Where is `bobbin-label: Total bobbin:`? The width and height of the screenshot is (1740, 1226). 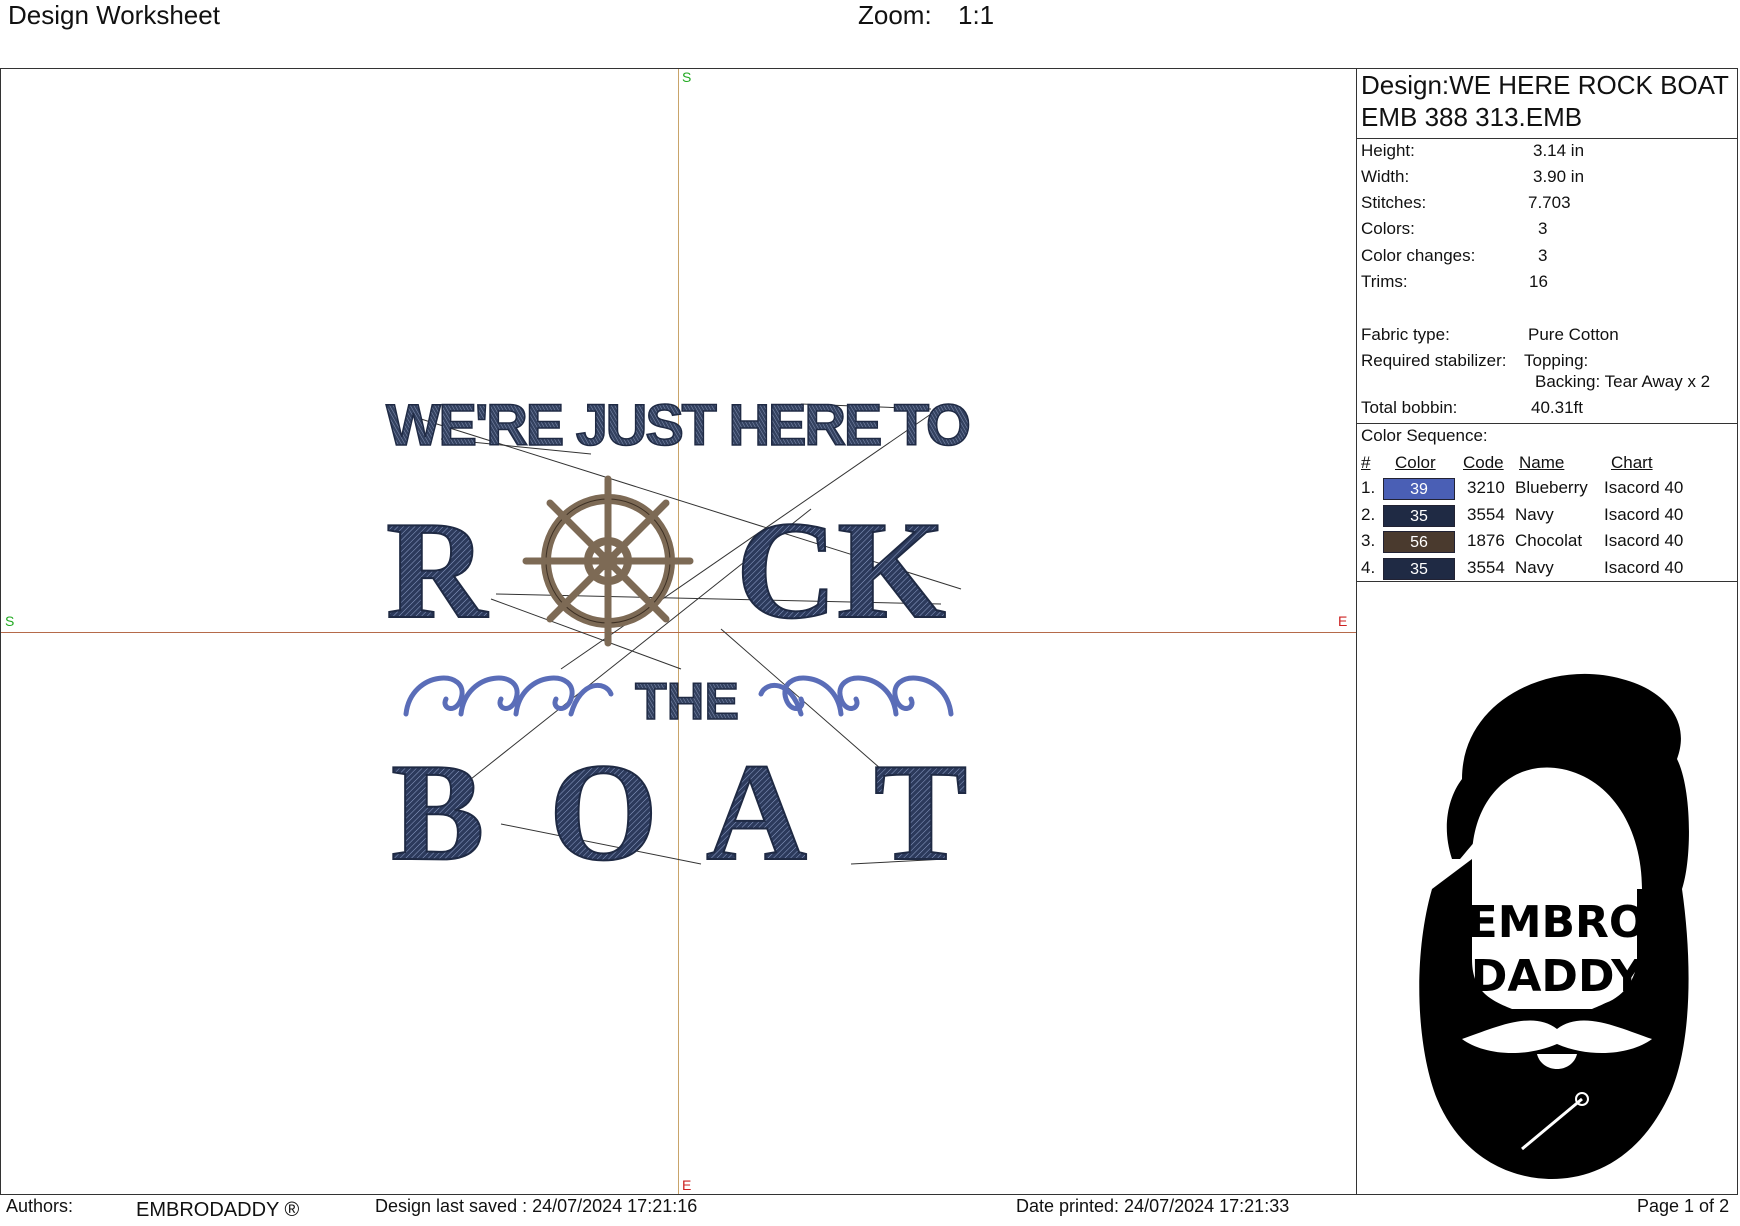 bobbin-label: Total bobbin: is located at coordinates (1409, 407).